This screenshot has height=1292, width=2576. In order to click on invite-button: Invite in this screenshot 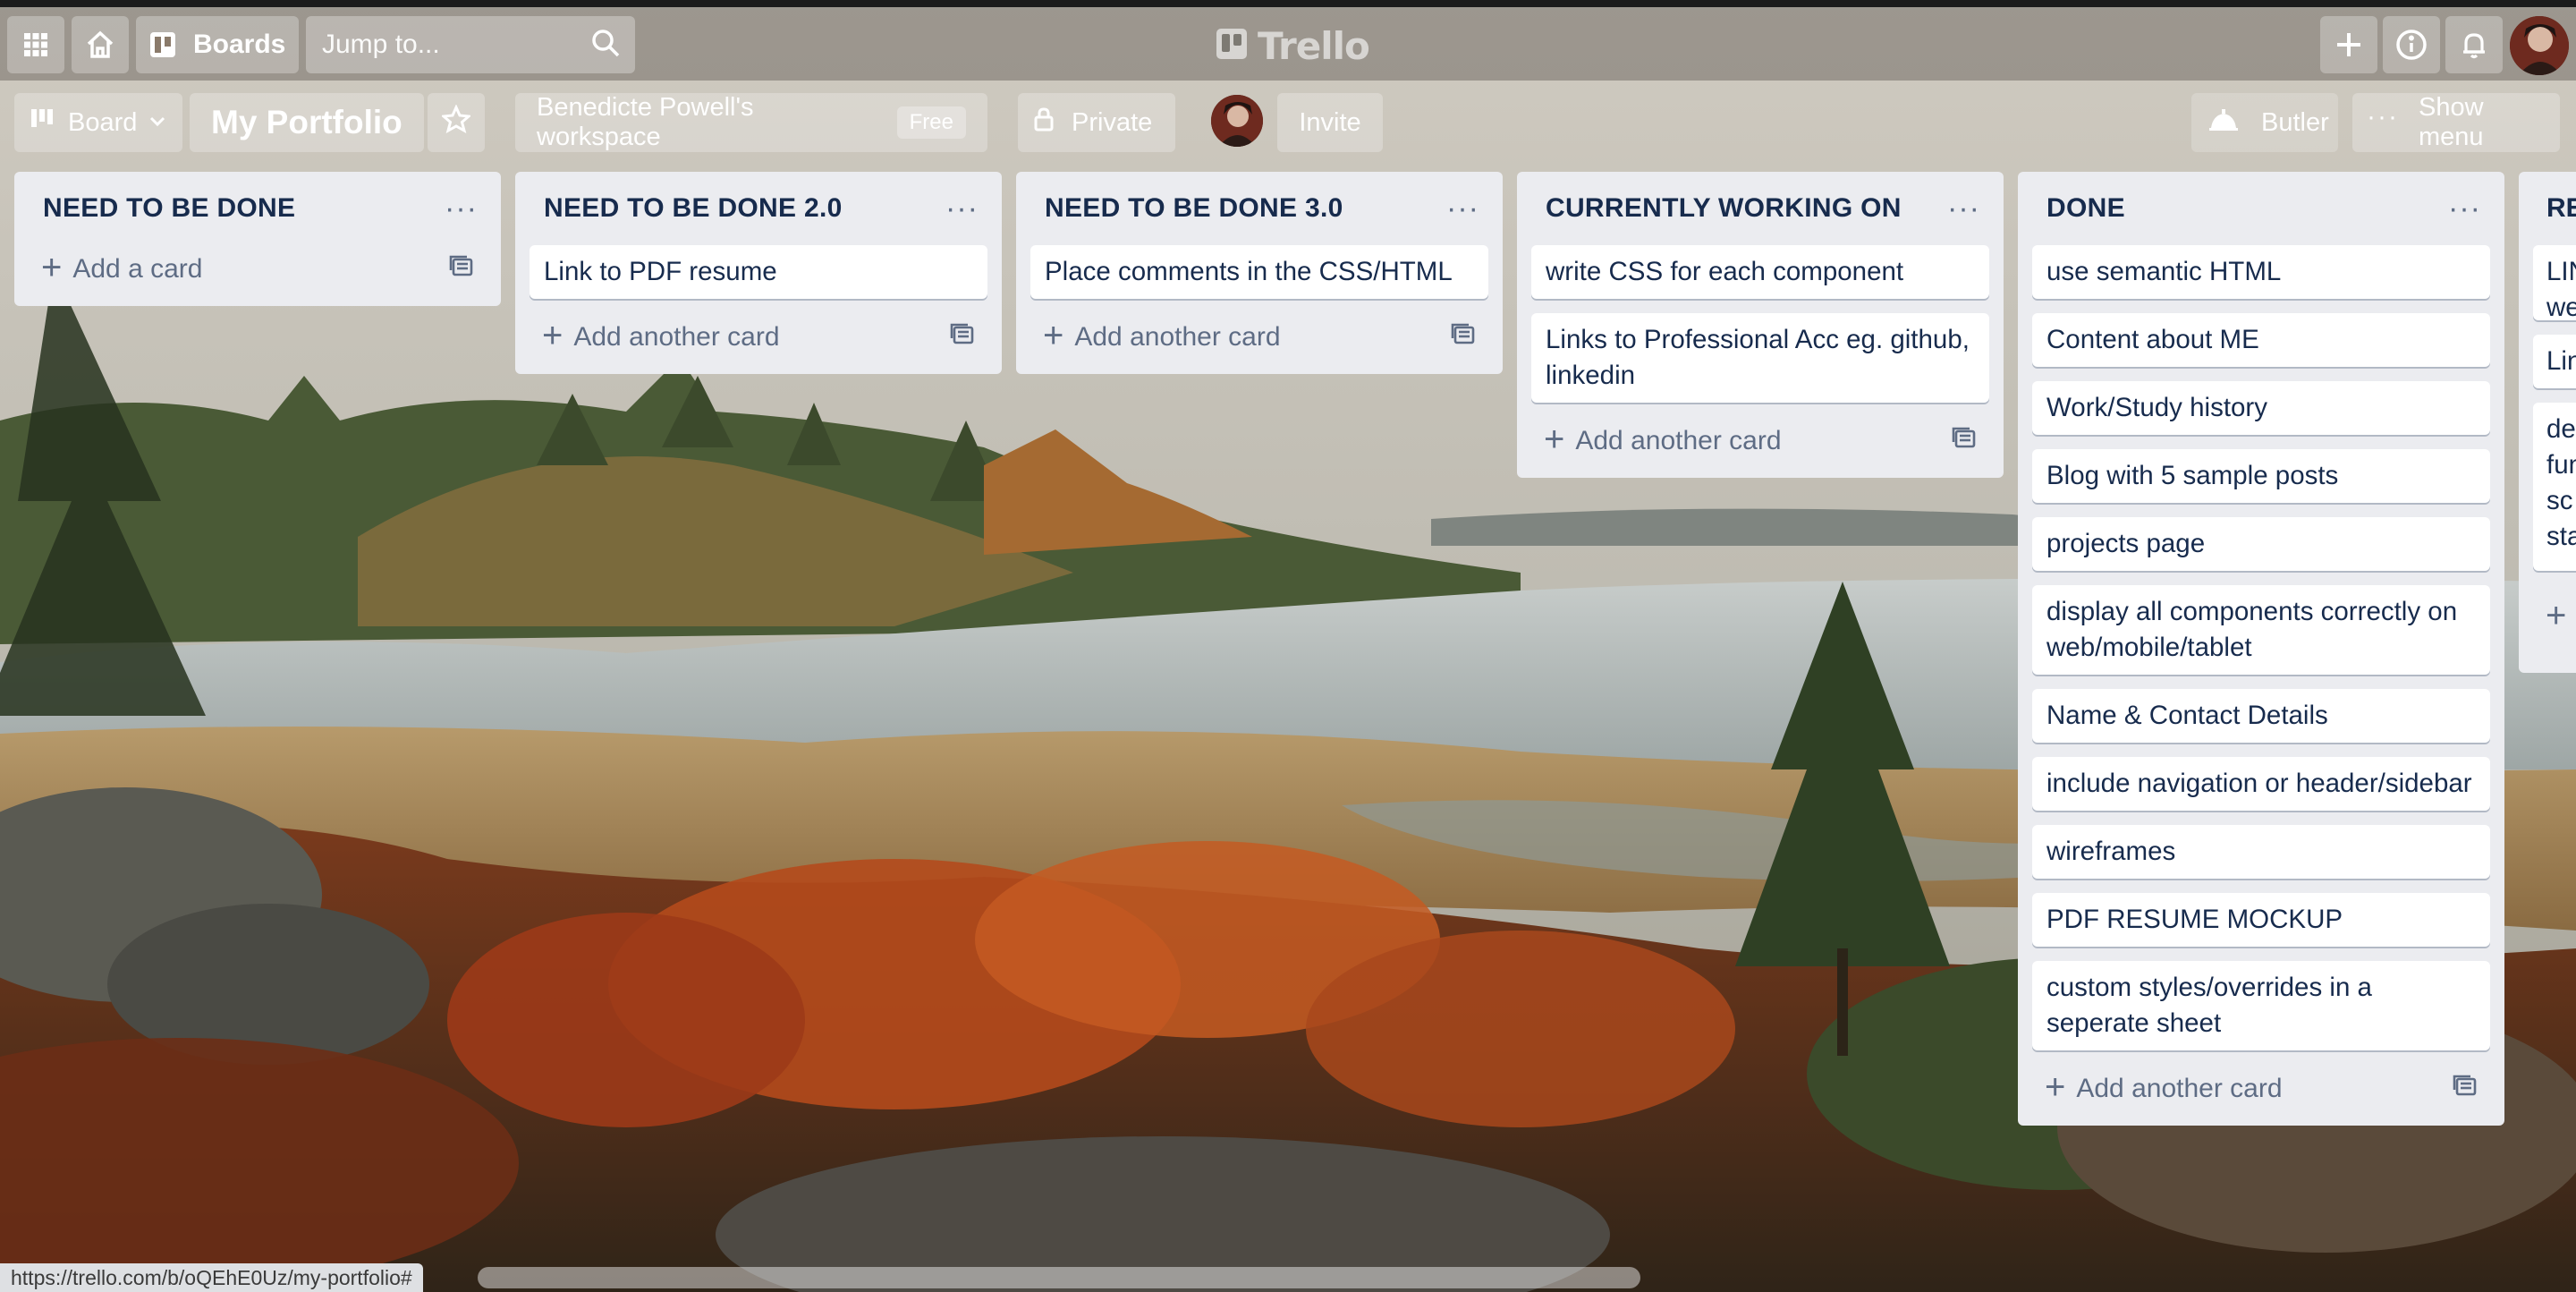, I will do `click(1330, 122)`.